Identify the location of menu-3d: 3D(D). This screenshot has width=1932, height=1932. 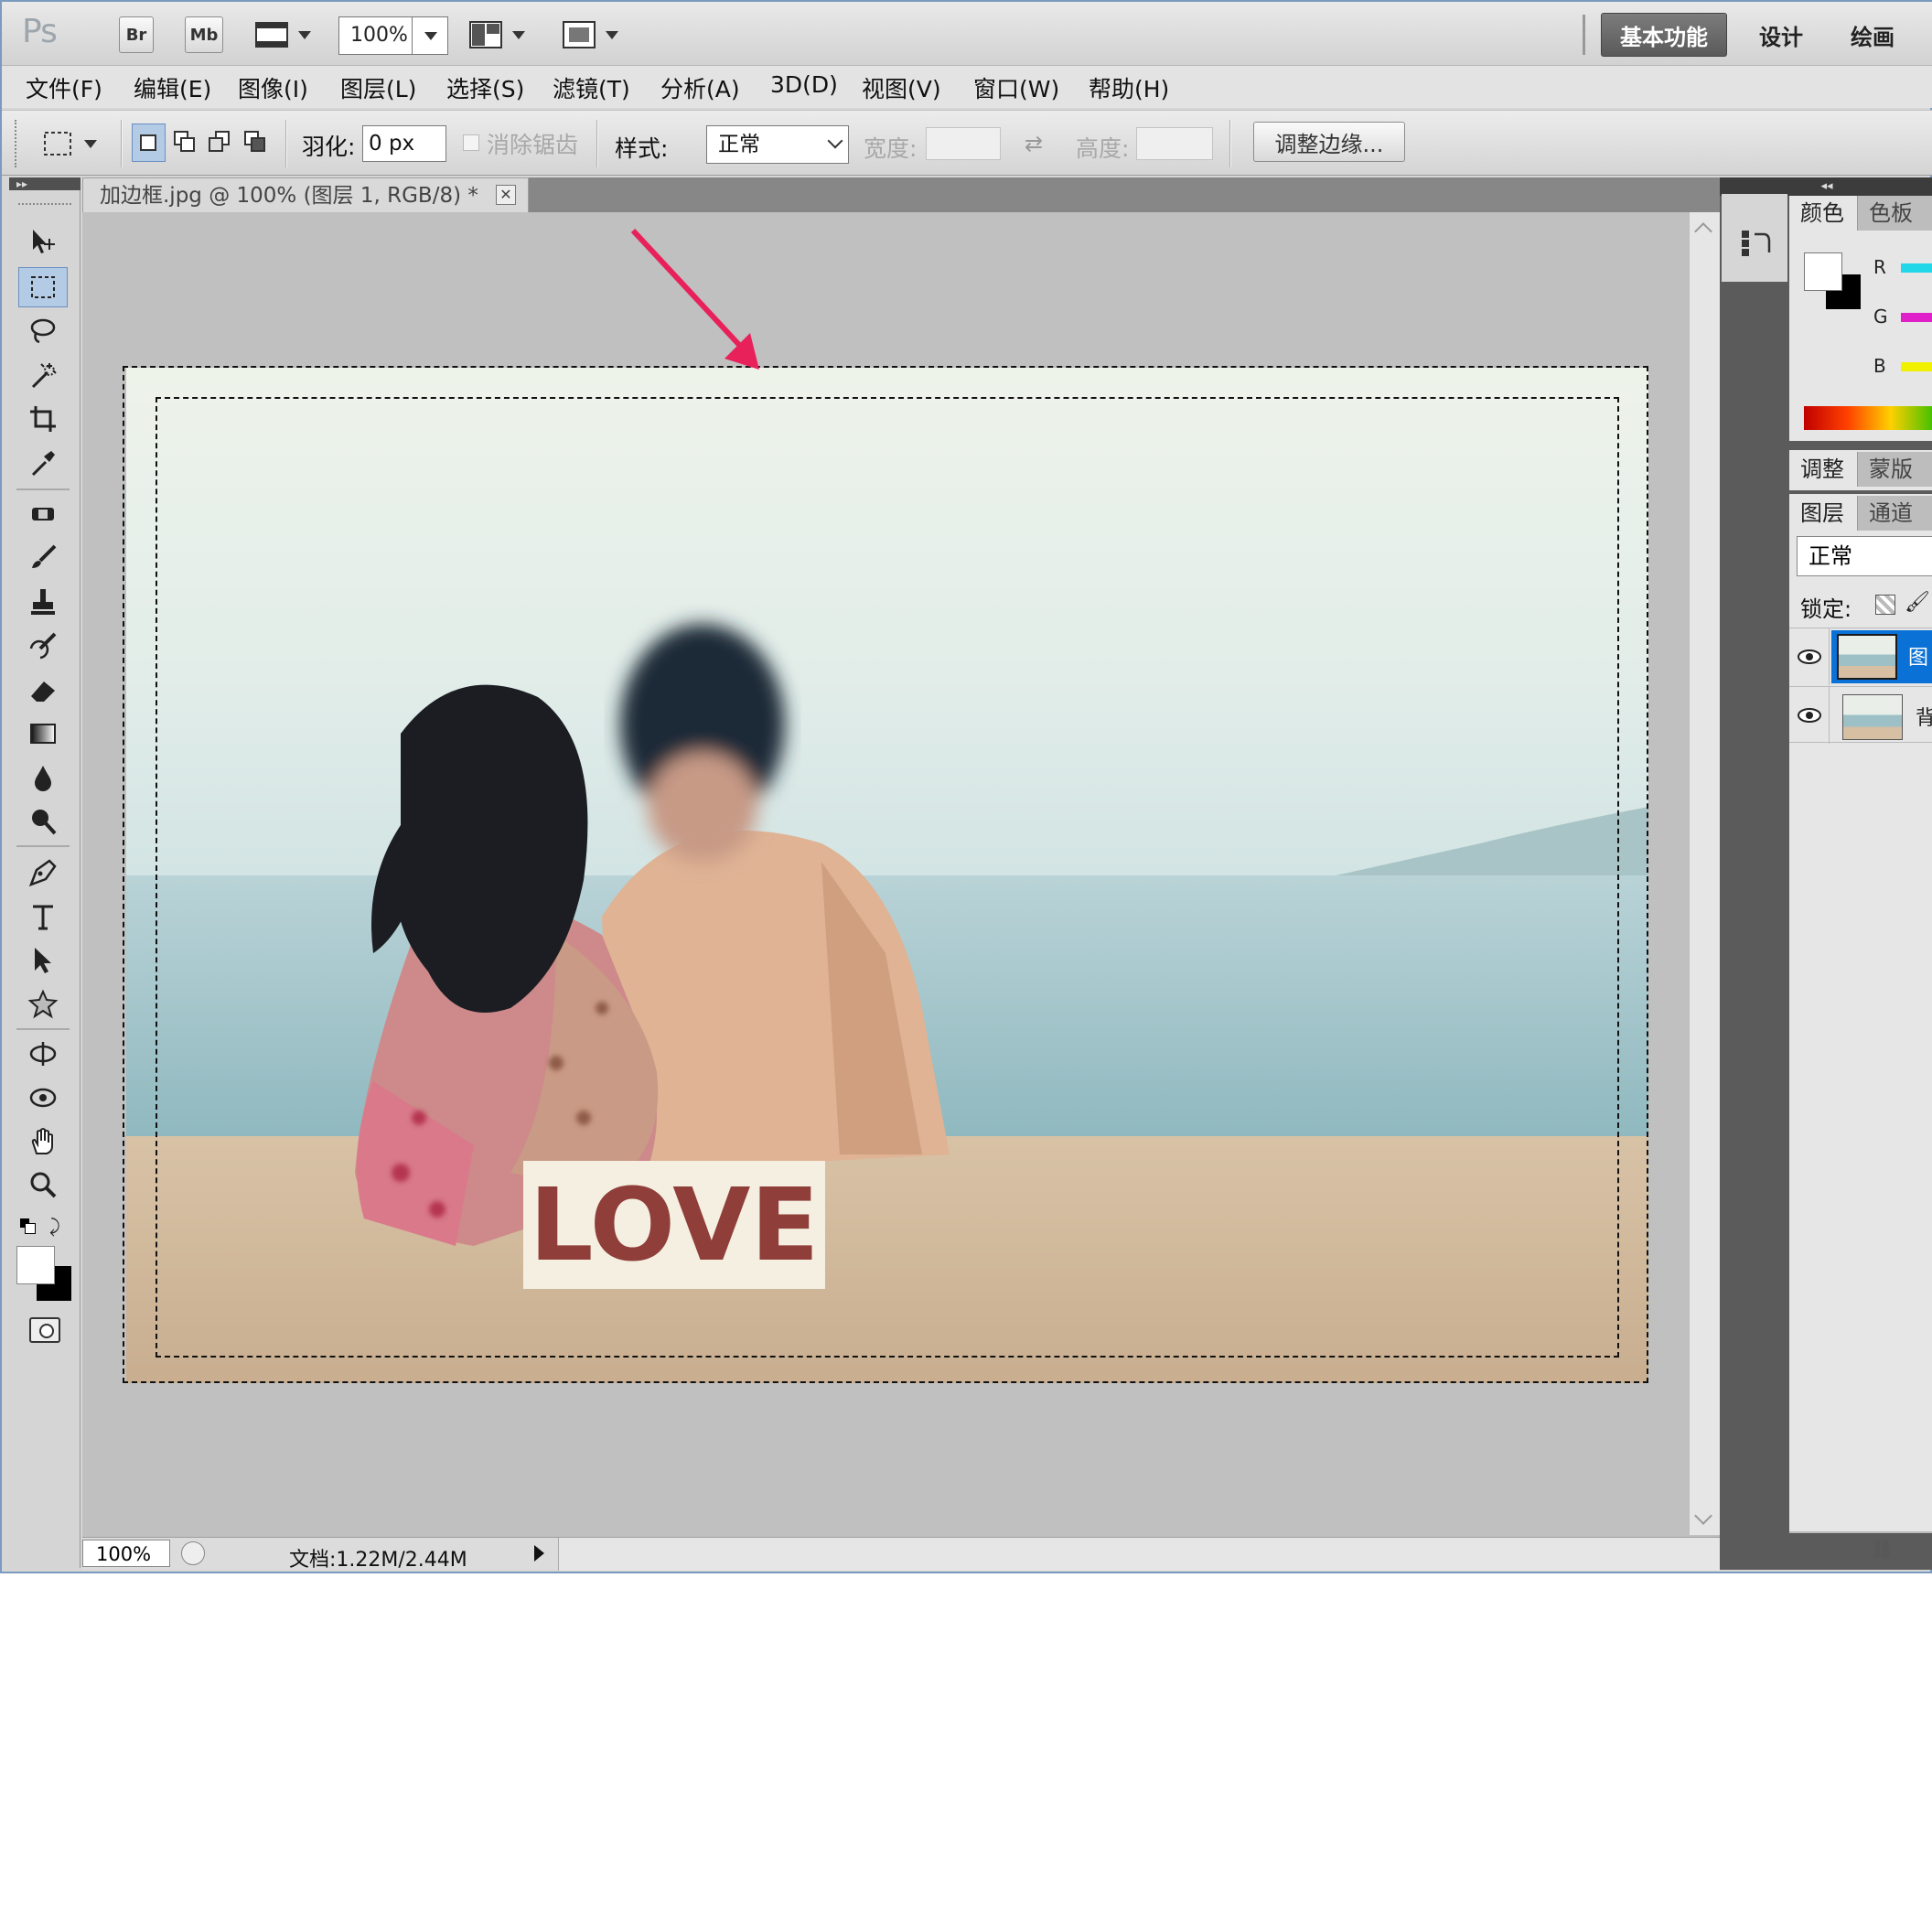
(804, 84).